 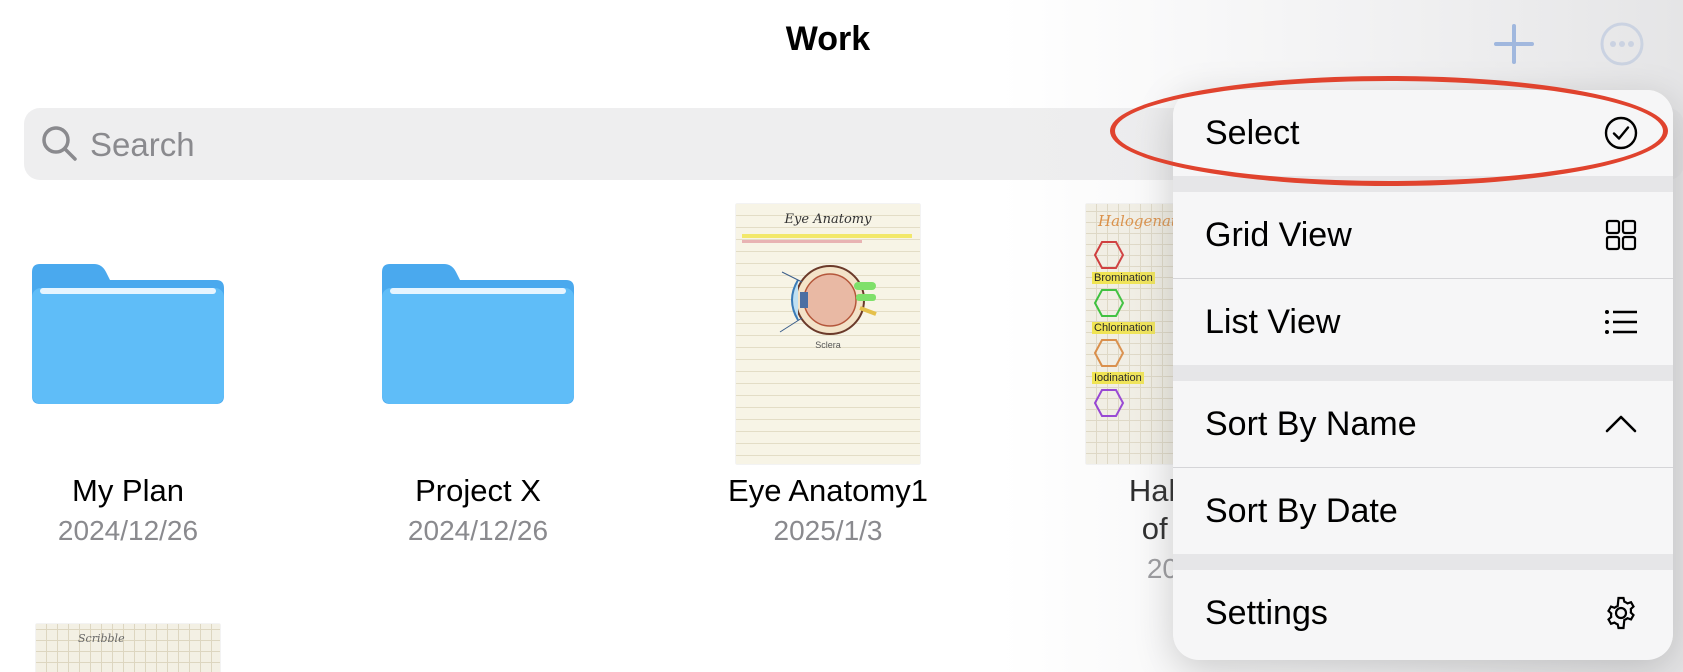 I want to click on file-date: 2025/1/3, so click(x=828, y=530).